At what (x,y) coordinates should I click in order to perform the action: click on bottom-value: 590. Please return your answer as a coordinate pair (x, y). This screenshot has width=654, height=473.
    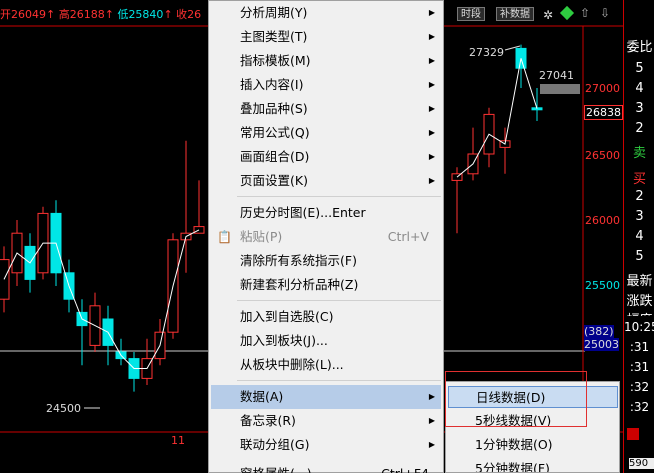
    Looking at the image, I should click on (641, 463).